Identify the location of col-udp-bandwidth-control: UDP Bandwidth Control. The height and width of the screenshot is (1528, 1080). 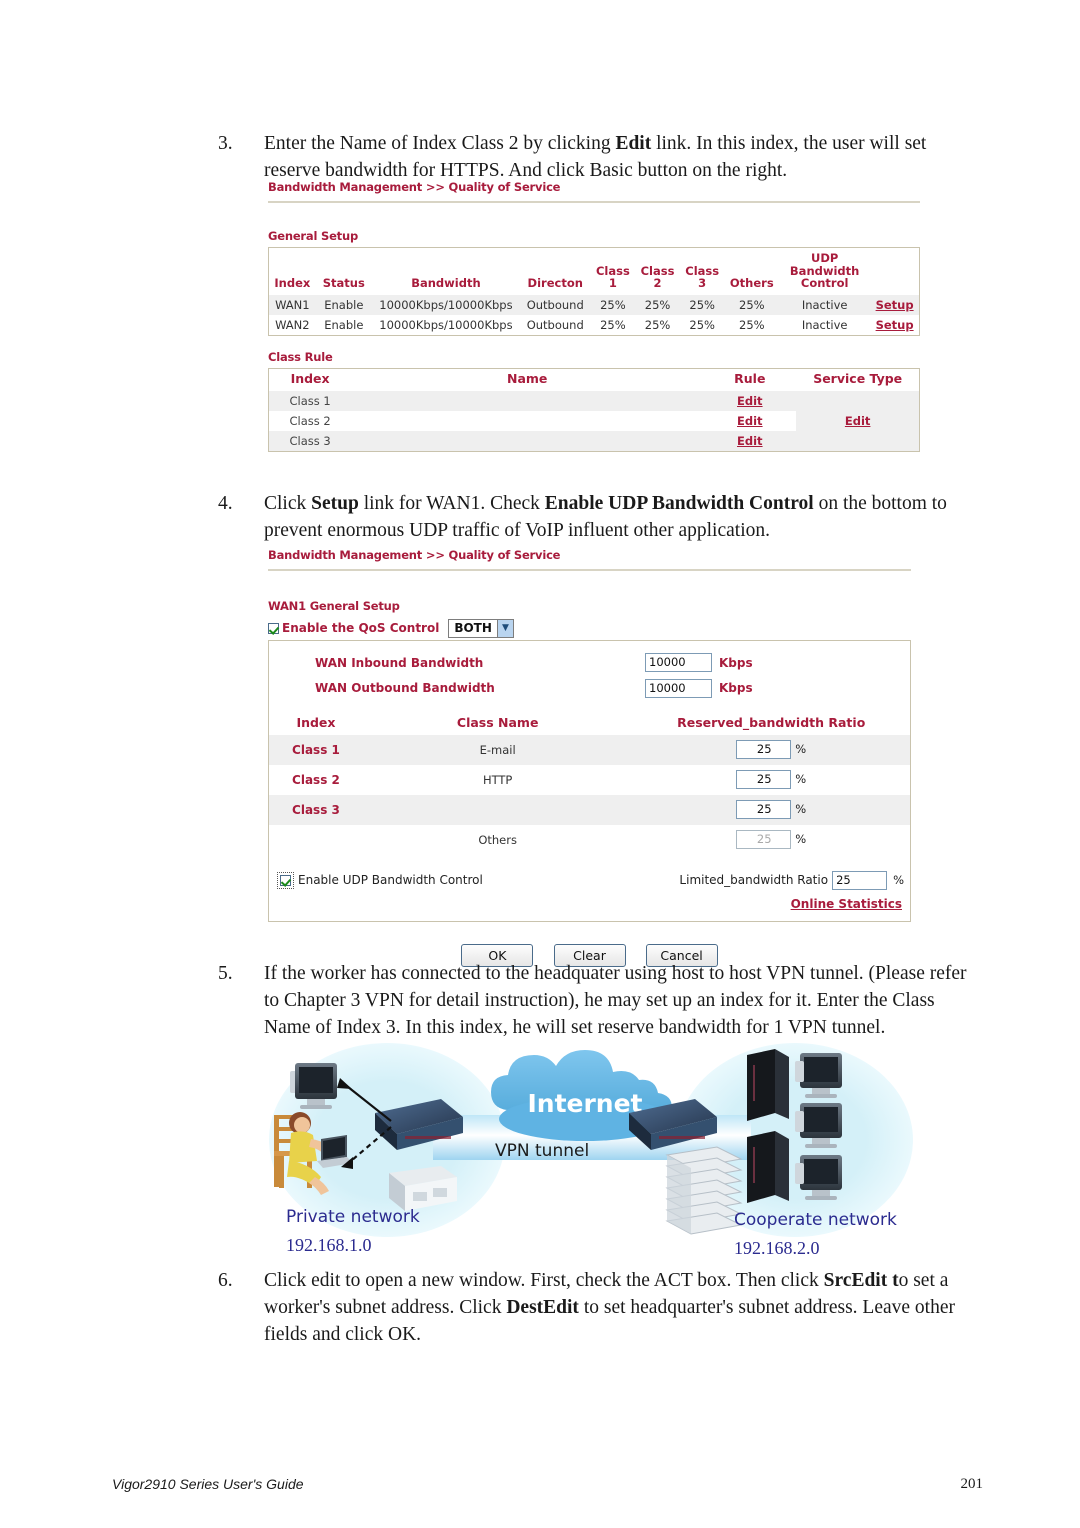
(824, 270).